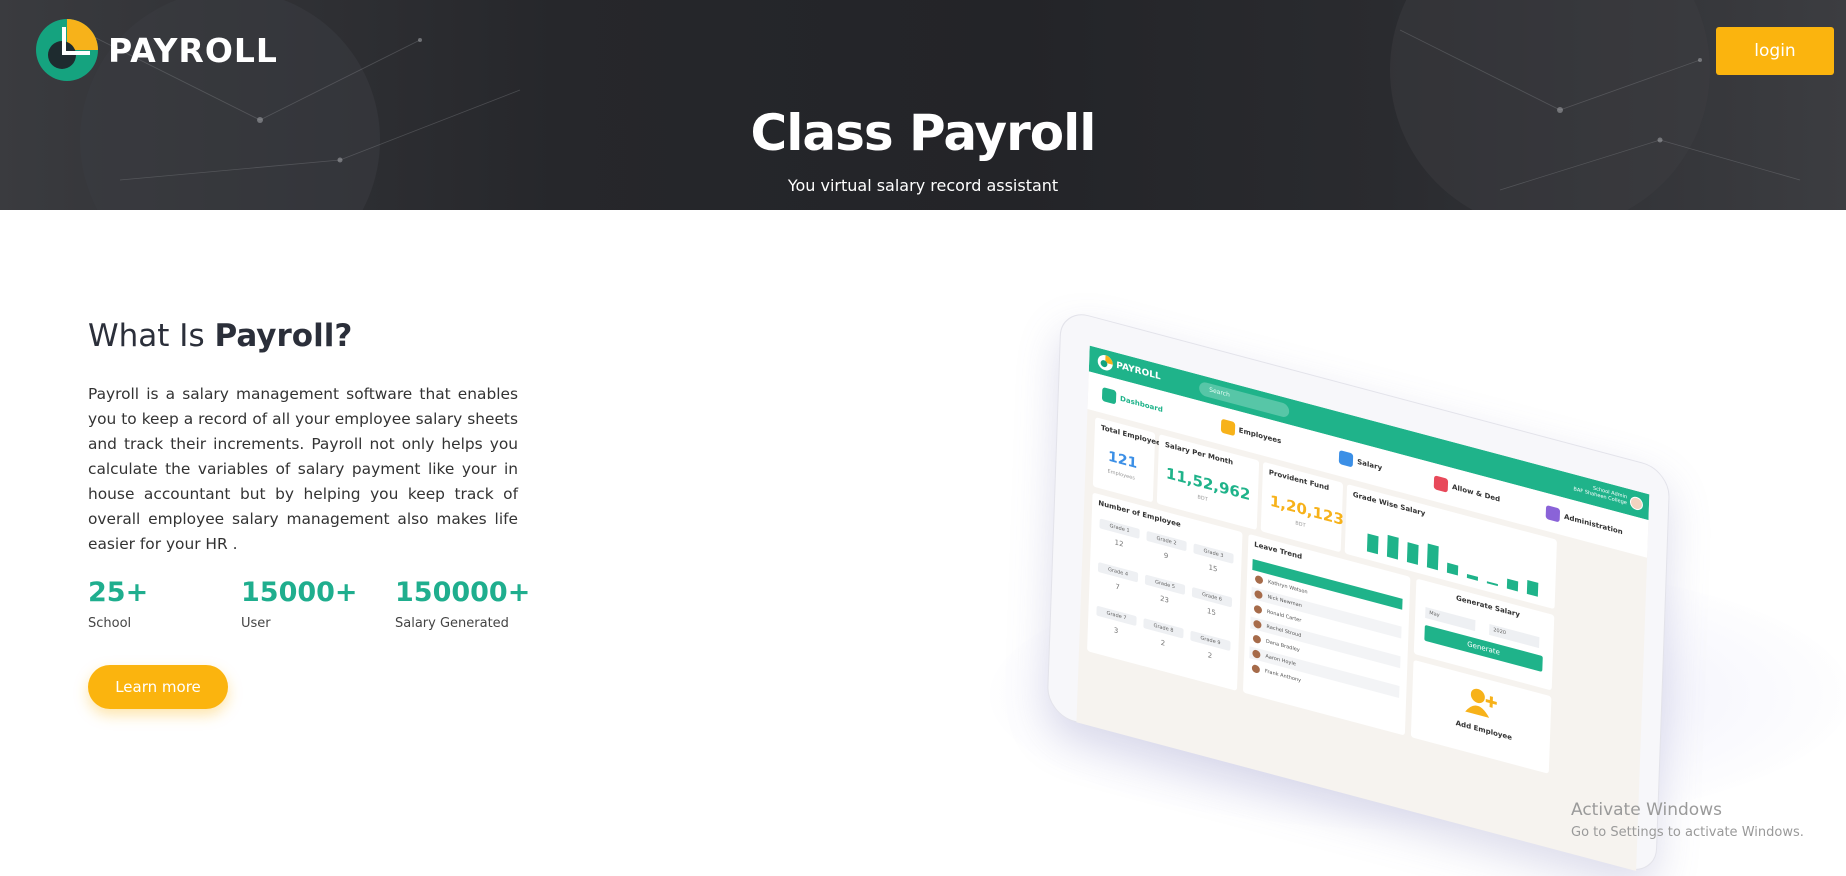 The width and height of the screenshot is (1846, 876). Describe the element at coordinates (1299, 480) in the screenshot. I see `card-title: Provident Fund` at that location.